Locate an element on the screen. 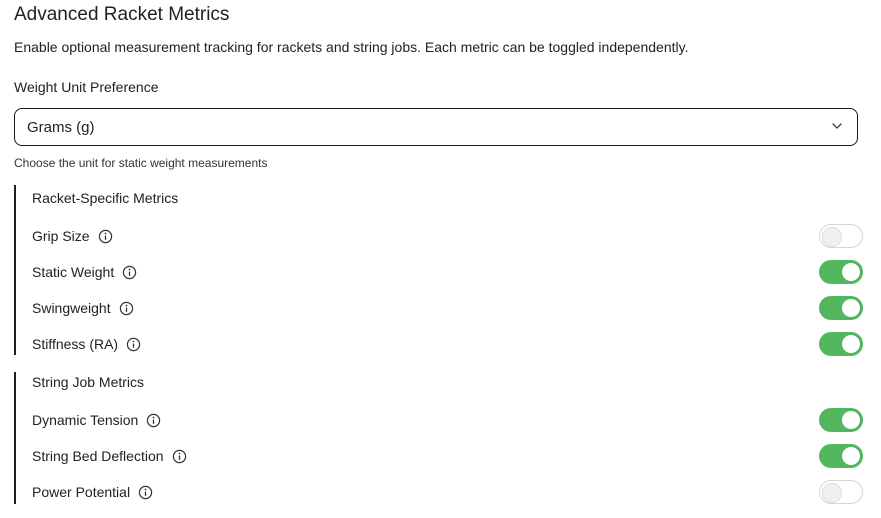 The height and width of the screenshot is (518, 881). metric-row-dynamic-tension: Dynamic Tension is located at coordinates (447, 420).